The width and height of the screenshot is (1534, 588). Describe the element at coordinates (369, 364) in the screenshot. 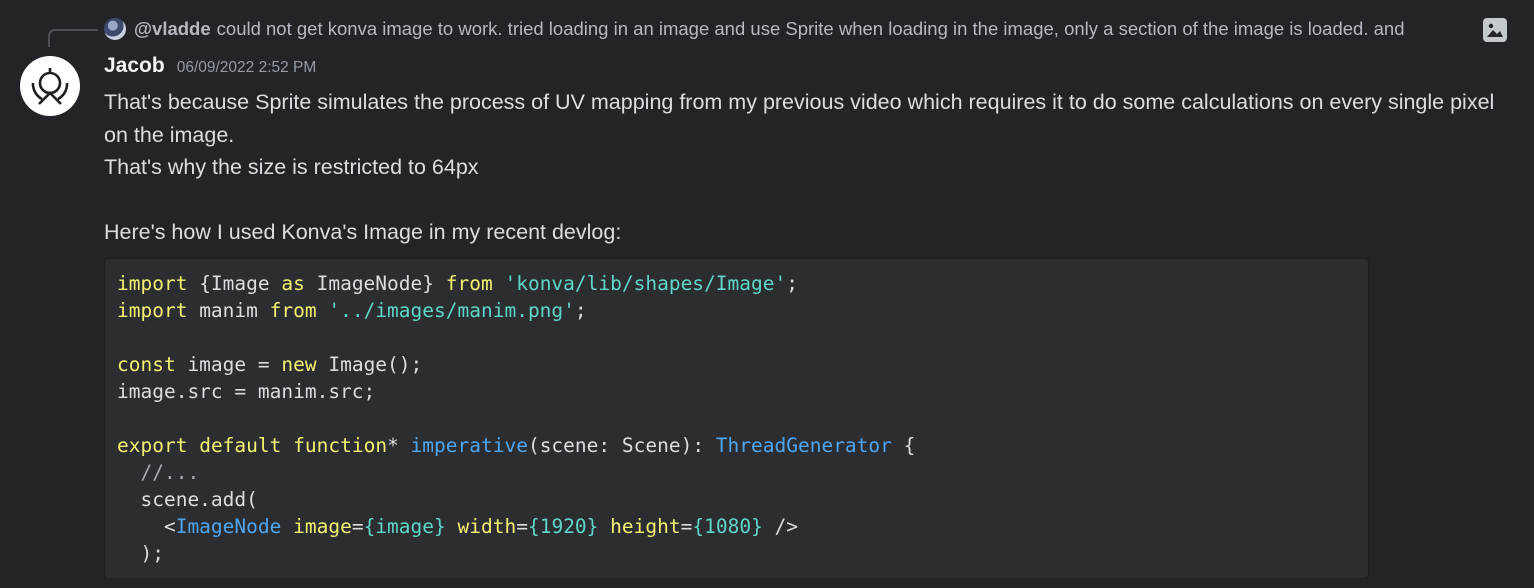

I see `code-token: Image();` at that location.